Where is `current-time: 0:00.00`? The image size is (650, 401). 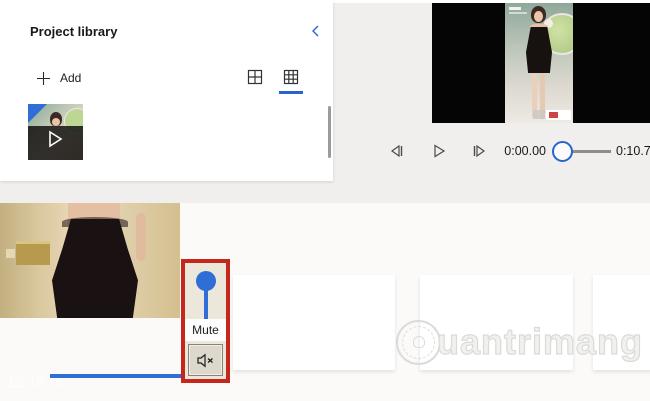 current-time: 0:00.00 is located at coordinates (525, 151).